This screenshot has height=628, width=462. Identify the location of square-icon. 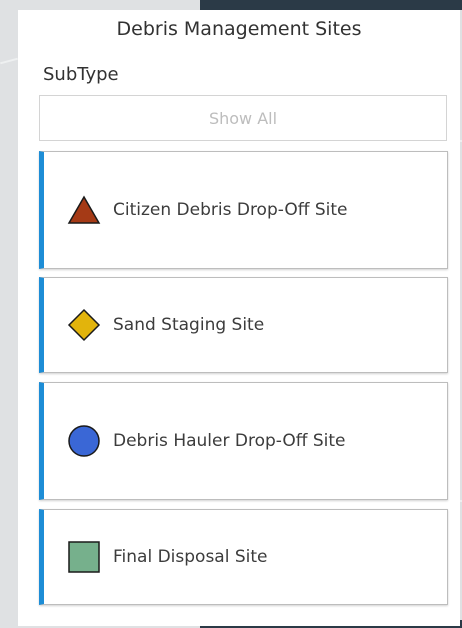
(84, 557).